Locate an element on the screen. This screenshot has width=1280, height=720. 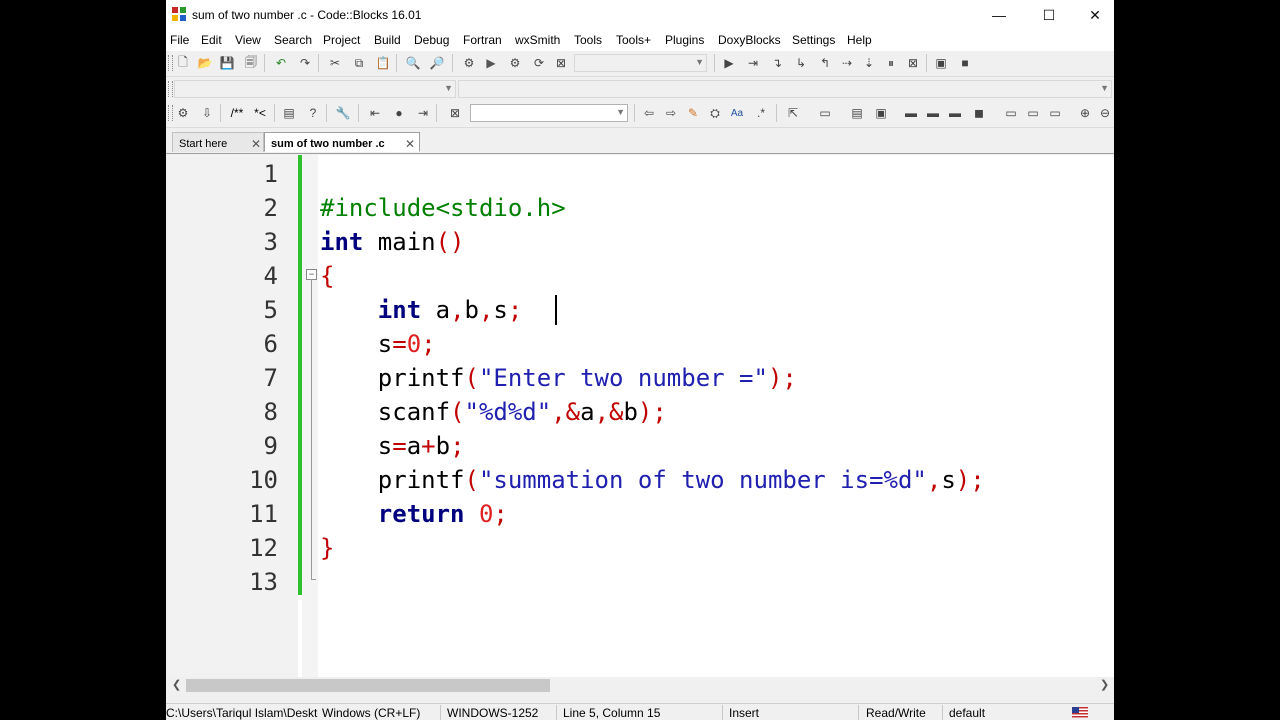
highlight-icon: ✎ is located at coordinates (693, 113).